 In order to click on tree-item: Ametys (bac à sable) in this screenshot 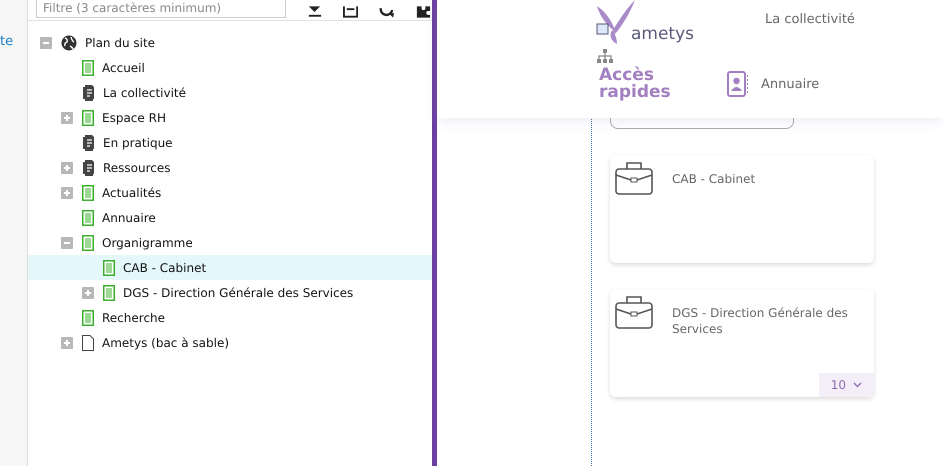, I will do `click(230, 342)`.